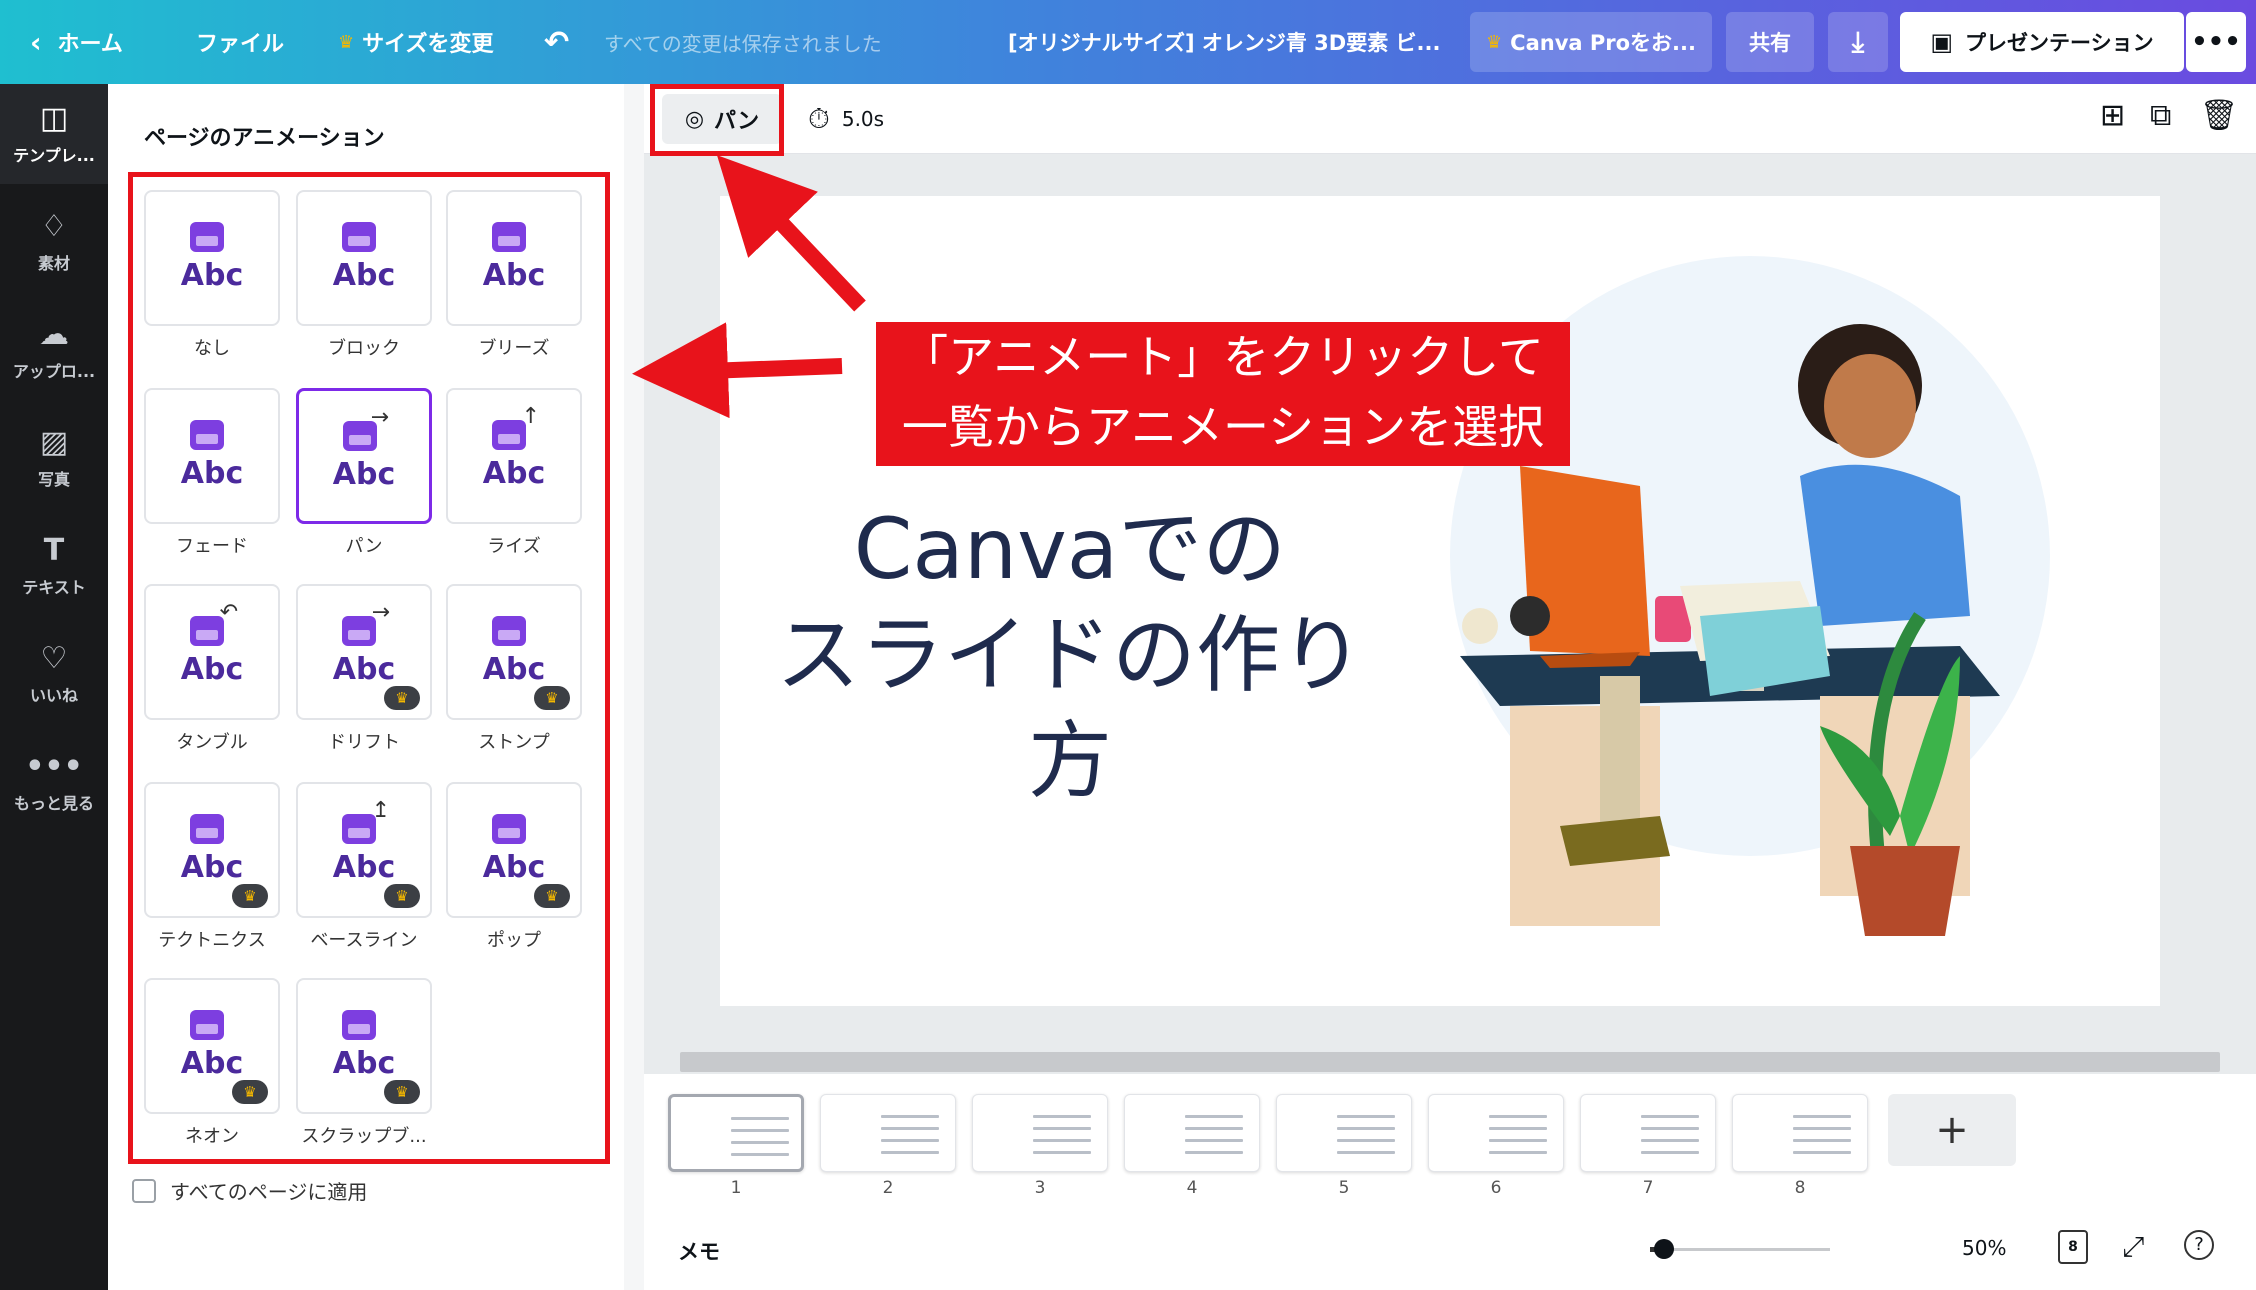  What do you see at coordinates (863, 119) in the screenshot?
I see `duration-label: 5.0s` at bounding box center [863, 119].